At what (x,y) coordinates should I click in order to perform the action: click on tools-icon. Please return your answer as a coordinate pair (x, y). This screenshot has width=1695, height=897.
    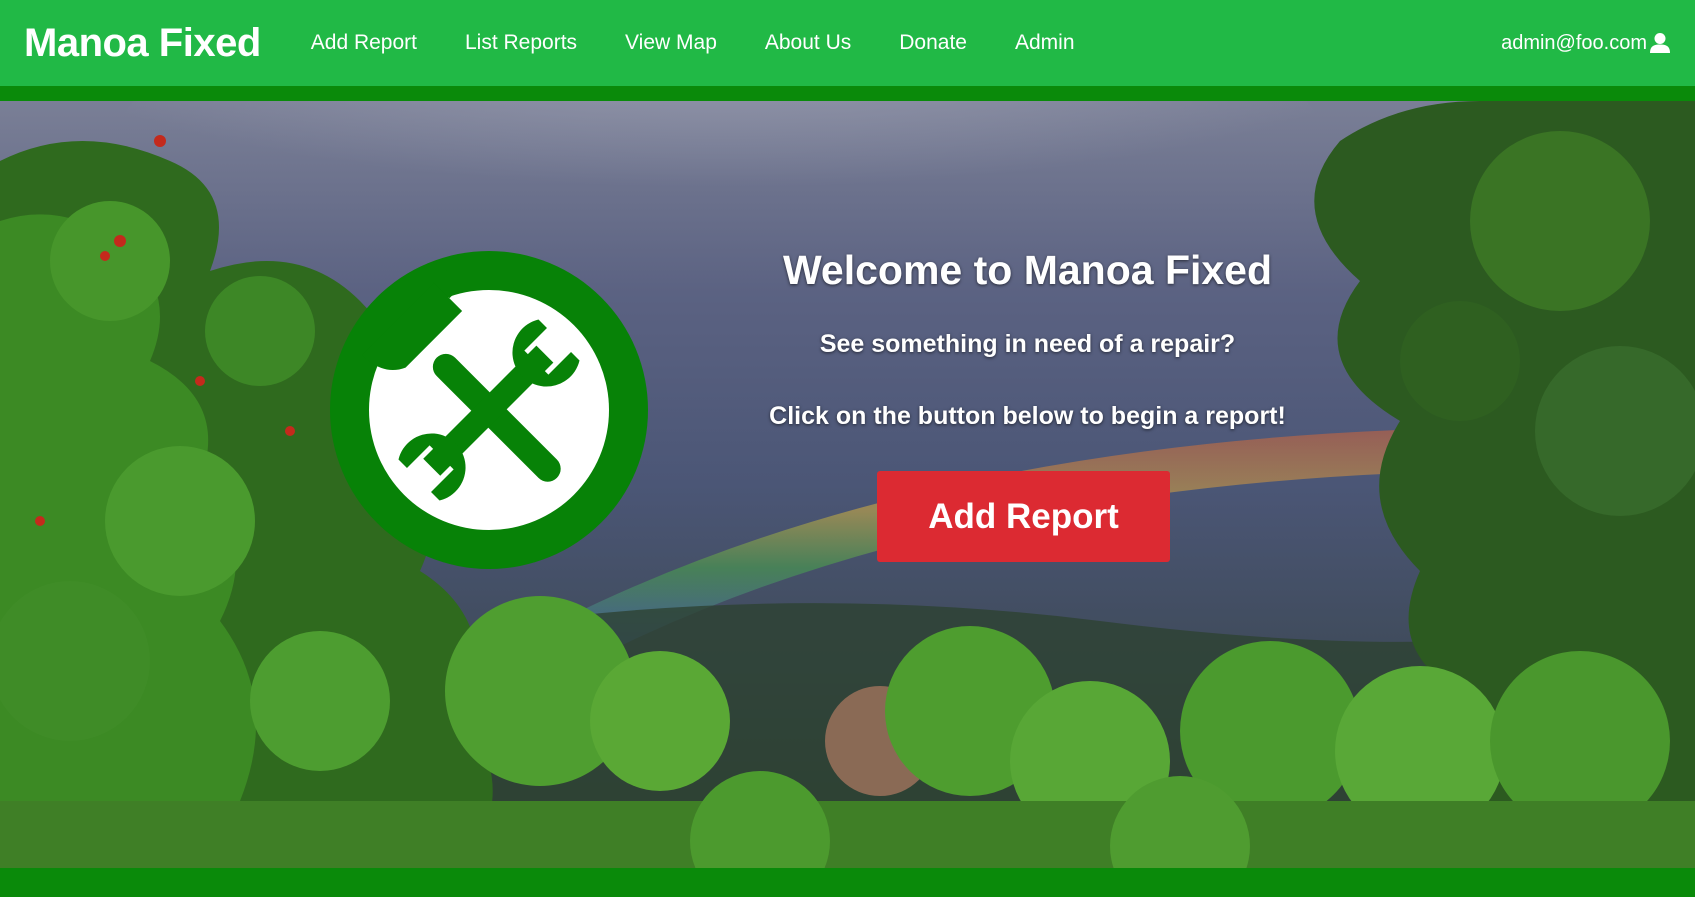
    Looking at the image, I should click on (489, 410).